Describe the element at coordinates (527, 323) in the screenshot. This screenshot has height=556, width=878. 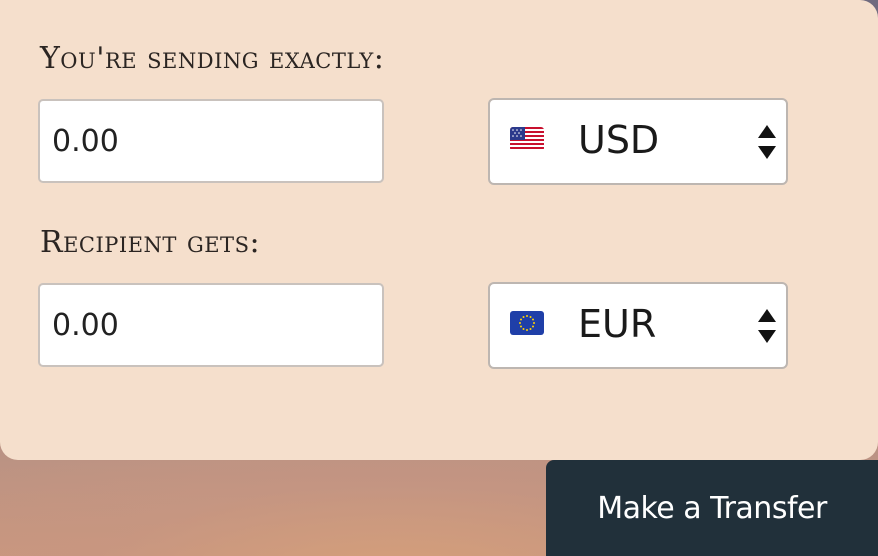
I see `eu-flag-icon` at that location.